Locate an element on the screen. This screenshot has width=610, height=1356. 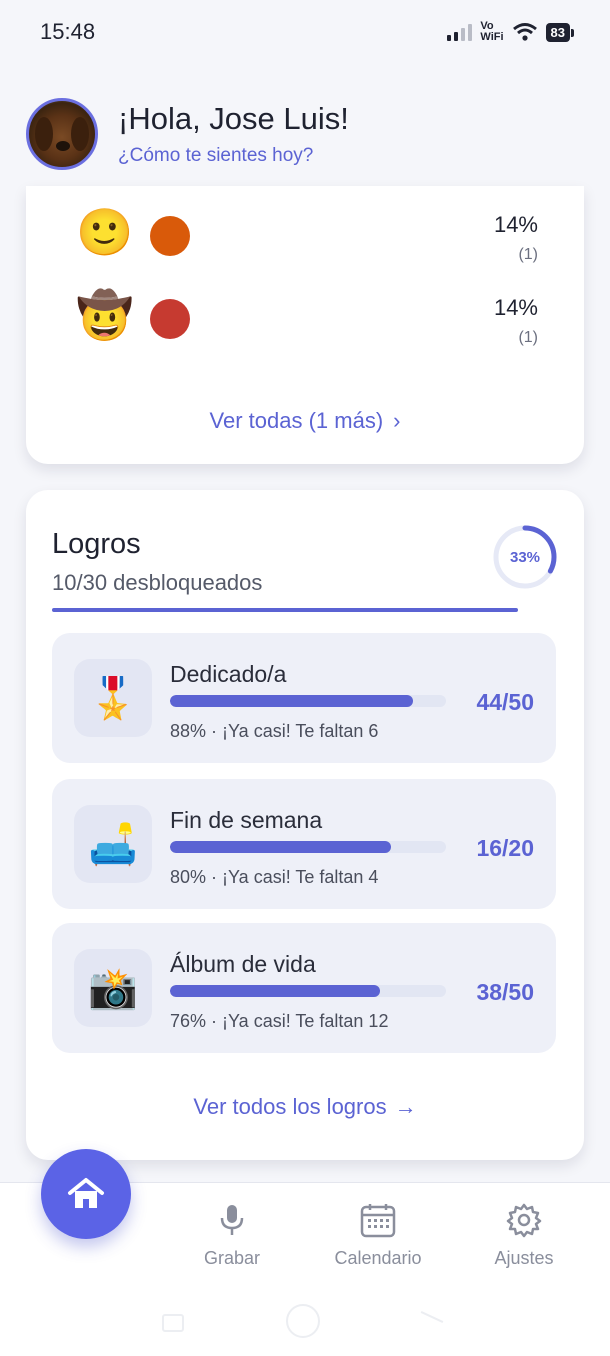
status-time: 15:48 is located at coordinates (68, 31).